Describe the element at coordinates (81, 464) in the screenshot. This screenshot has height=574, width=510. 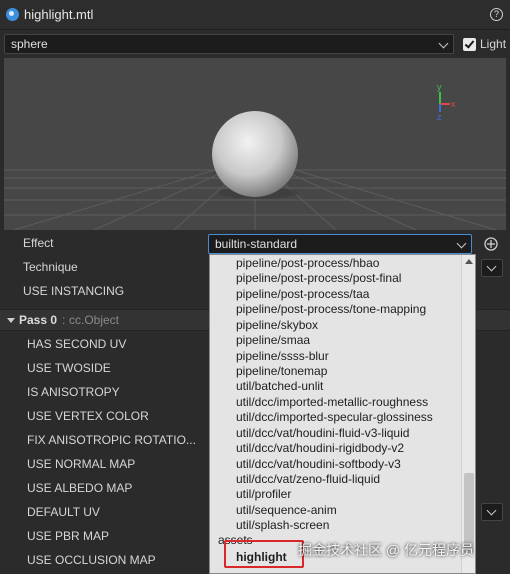
I see `define-label: USE NORMAL MAP` at that location.